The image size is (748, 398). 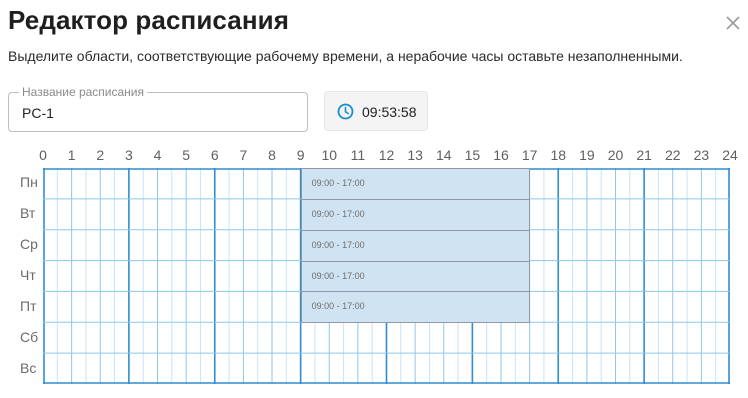 I want to click on day-label: Пт, so click(x=28, y=305).